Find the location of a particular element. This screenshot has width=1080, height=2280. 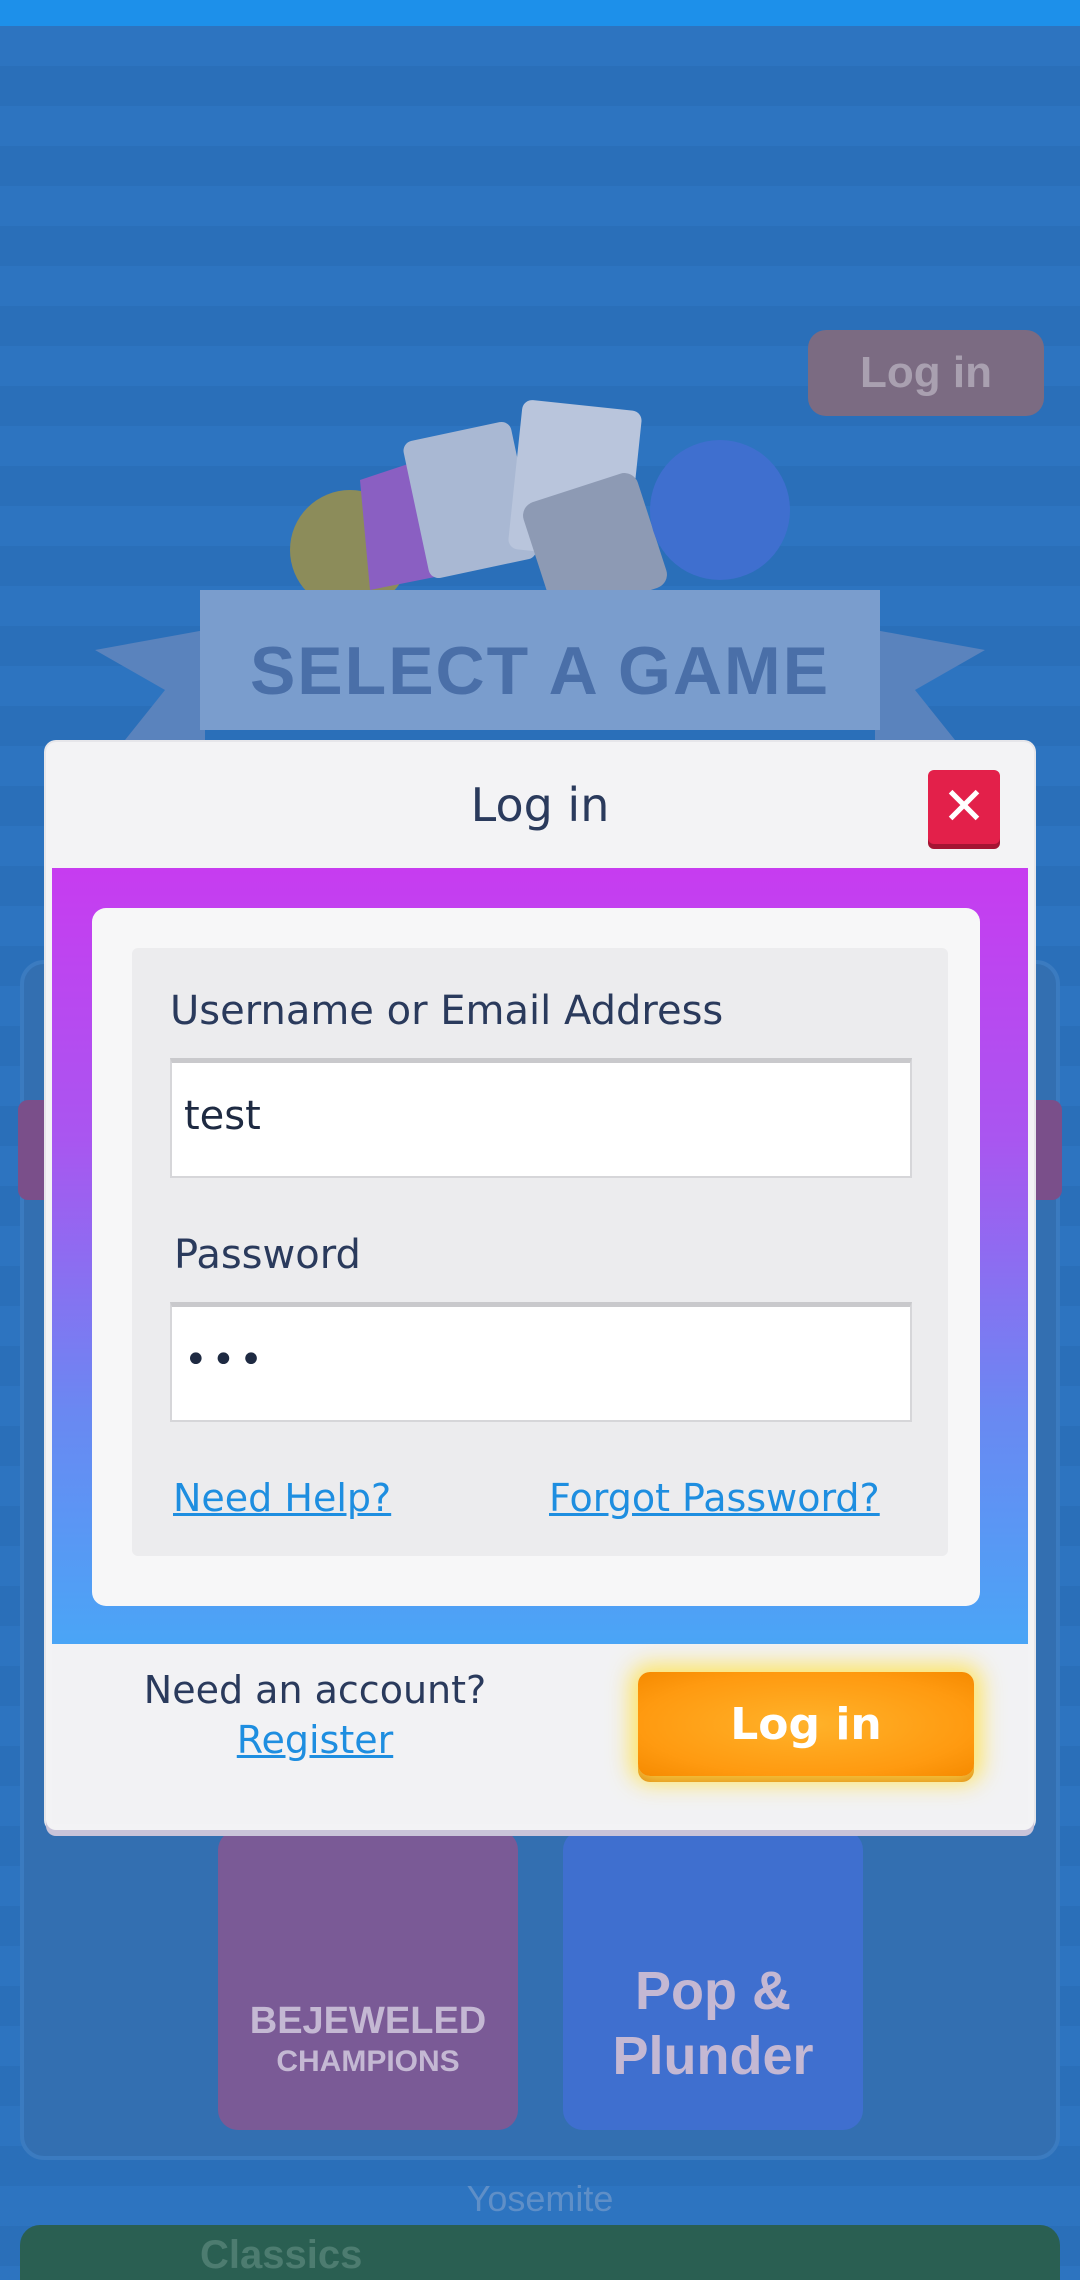

username-label: Username or Email Address is located at coordinates (447, 1011).